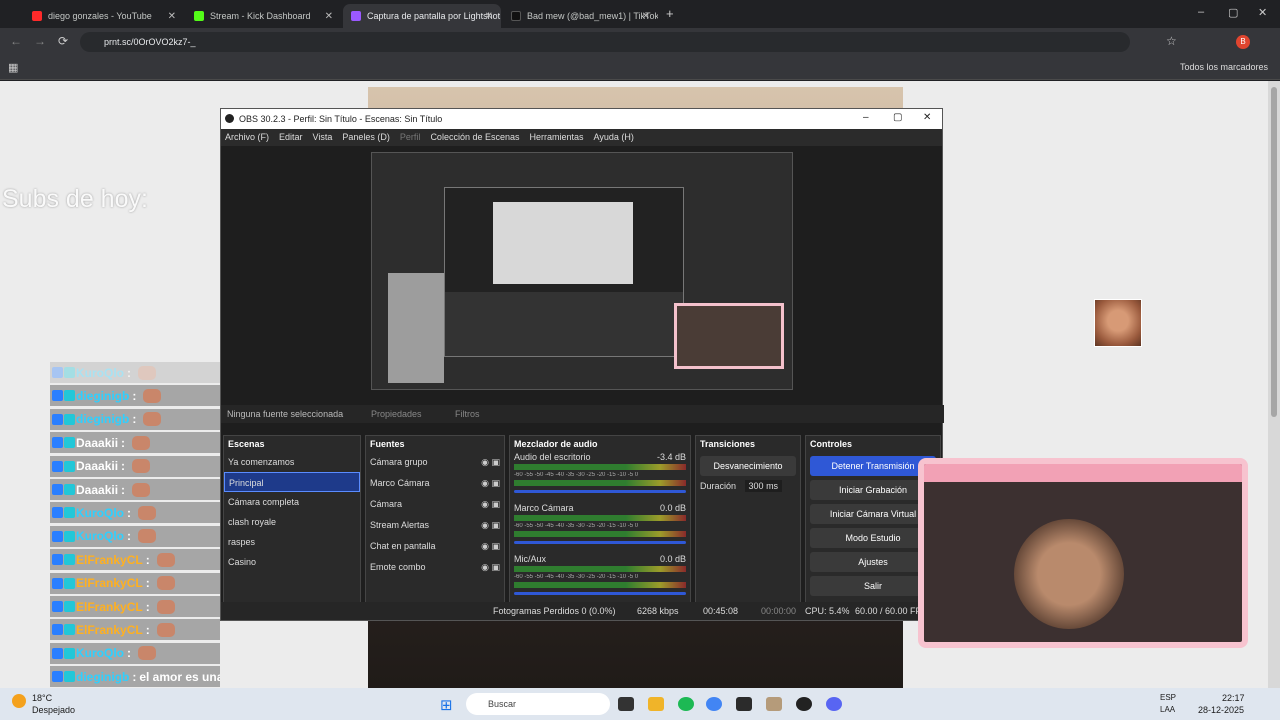  Describe the element at coordinates (626, 704) in the screenshot. I see `task-view-icon` at that location.